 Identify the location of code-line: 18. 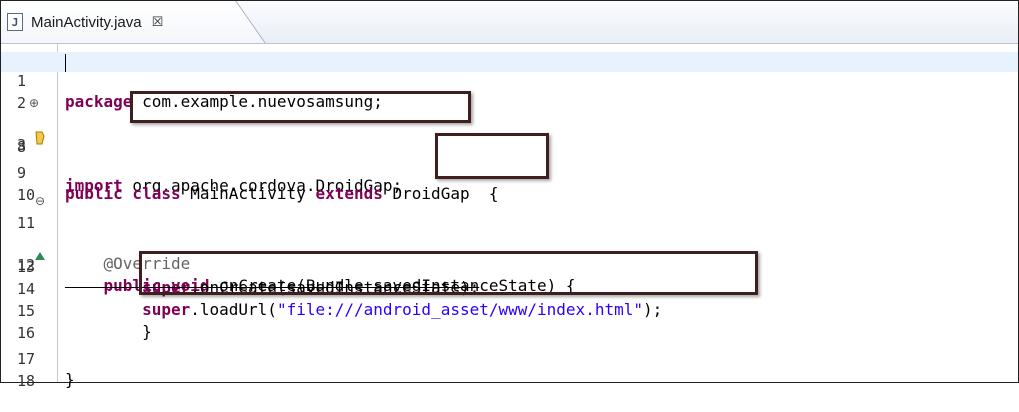
(509, 371).